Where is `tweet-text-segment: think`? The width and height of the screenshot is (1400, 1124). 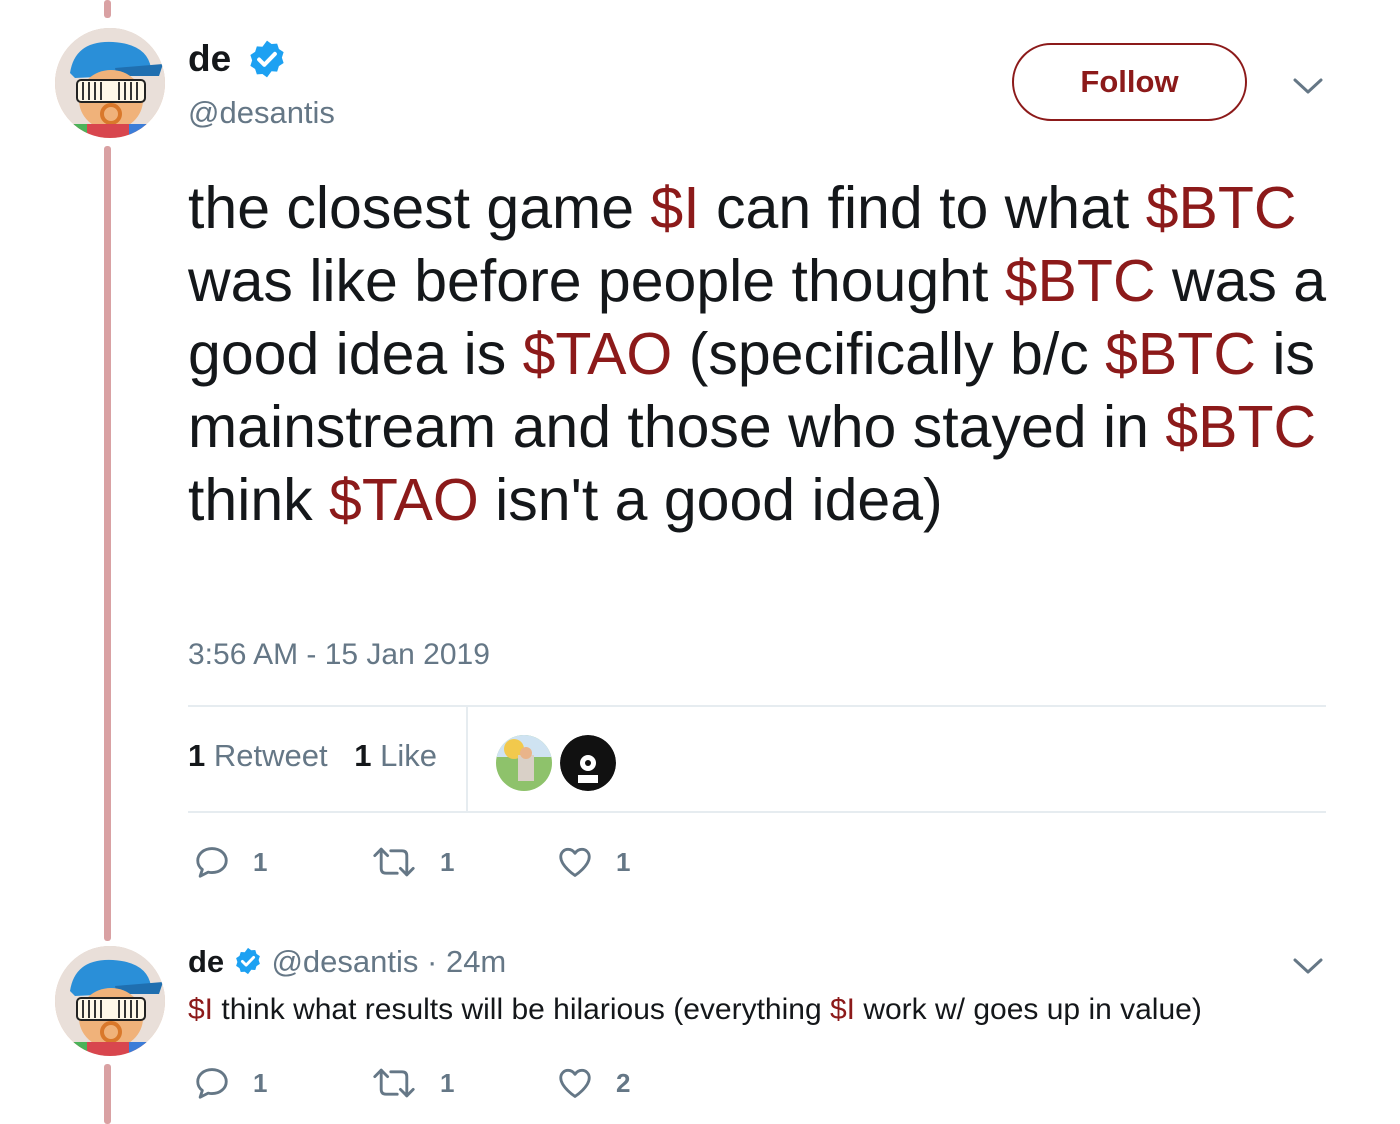 tweet-text-segment: think is located at coordinates (259, 500).